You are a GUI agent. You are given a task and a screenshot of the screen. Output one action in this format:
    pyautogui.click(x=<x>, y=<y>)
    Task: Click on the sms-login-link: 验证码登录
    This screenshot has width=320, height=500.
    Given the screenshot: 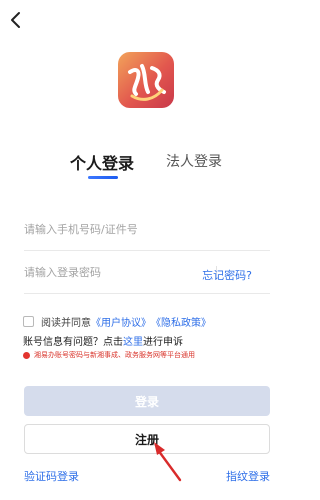 What is the action you would take?
    pyautogui.click(x=51, y=476)
    